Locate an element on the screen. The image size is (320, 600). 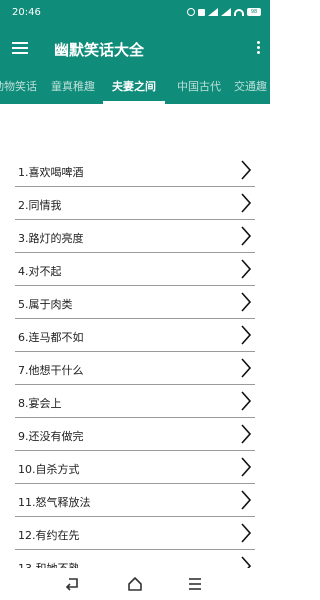
status-icons: 98 is located at coordinates (224, 12).